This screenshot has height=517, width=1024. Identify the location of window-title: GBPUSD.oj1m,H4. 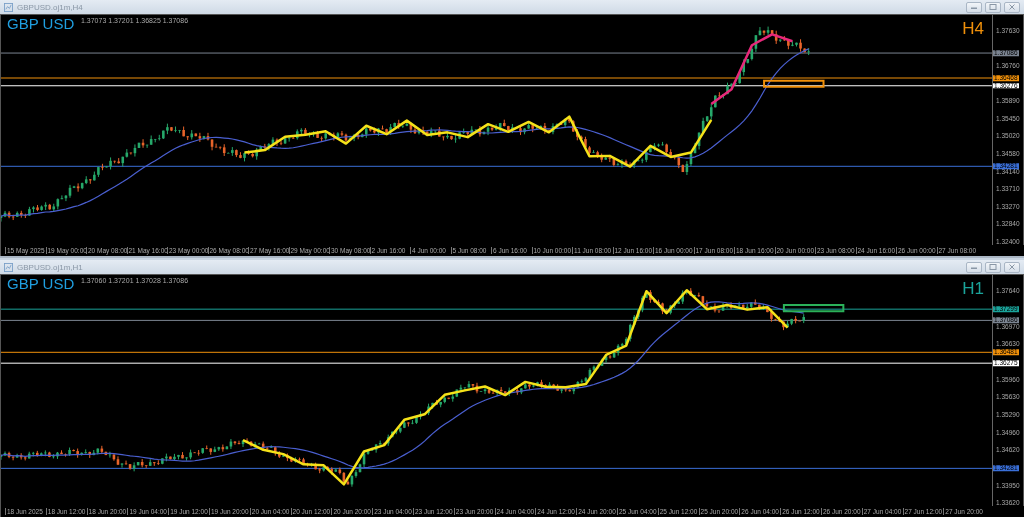
(50, 7).